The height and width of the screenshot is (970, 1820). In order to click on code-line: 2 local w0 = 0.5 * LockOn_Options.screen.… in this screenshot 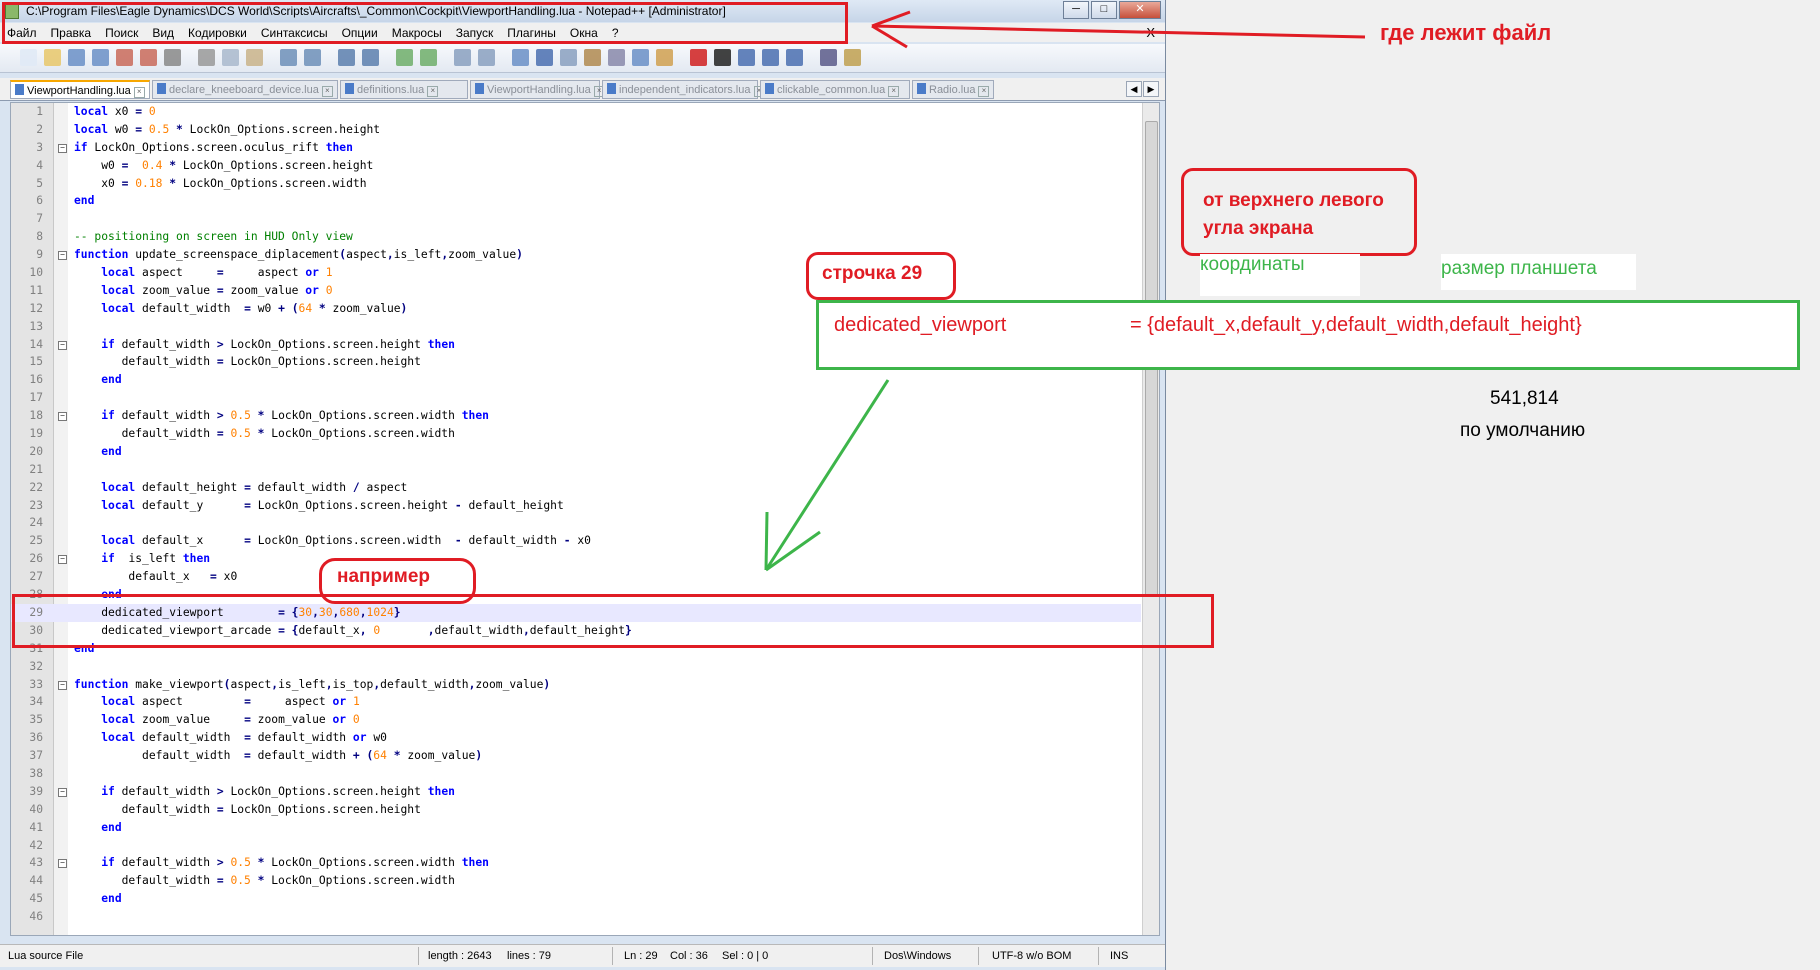, I will do `click(576, 130)`.